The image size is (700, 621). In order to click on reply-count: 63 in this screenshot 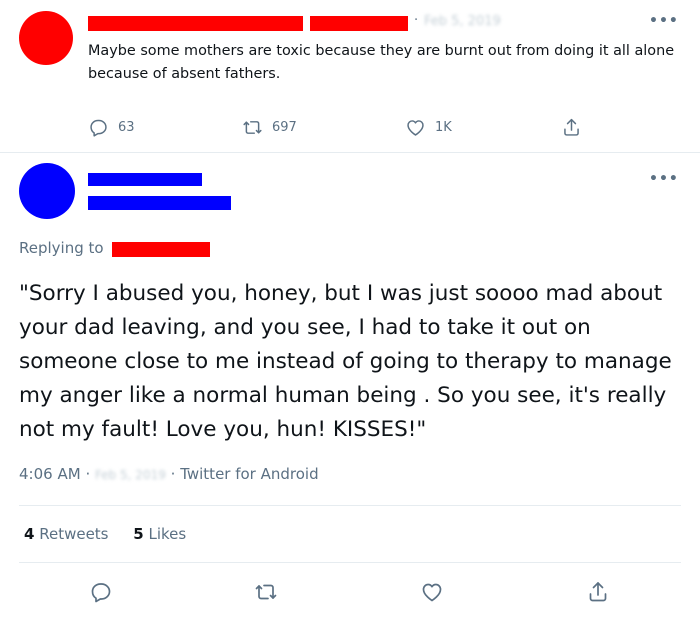, I will do `click(126, 127)`.